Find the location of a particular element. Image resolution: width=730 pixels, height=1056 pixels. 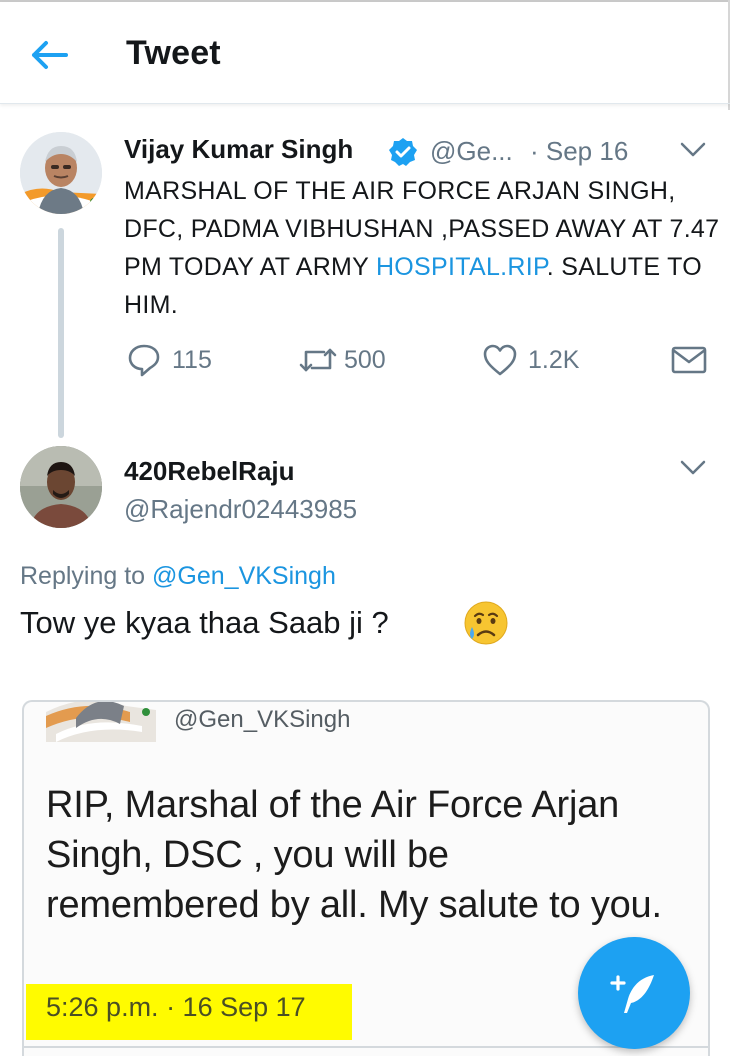

envelope-icon is located at coordinates (689, 360).